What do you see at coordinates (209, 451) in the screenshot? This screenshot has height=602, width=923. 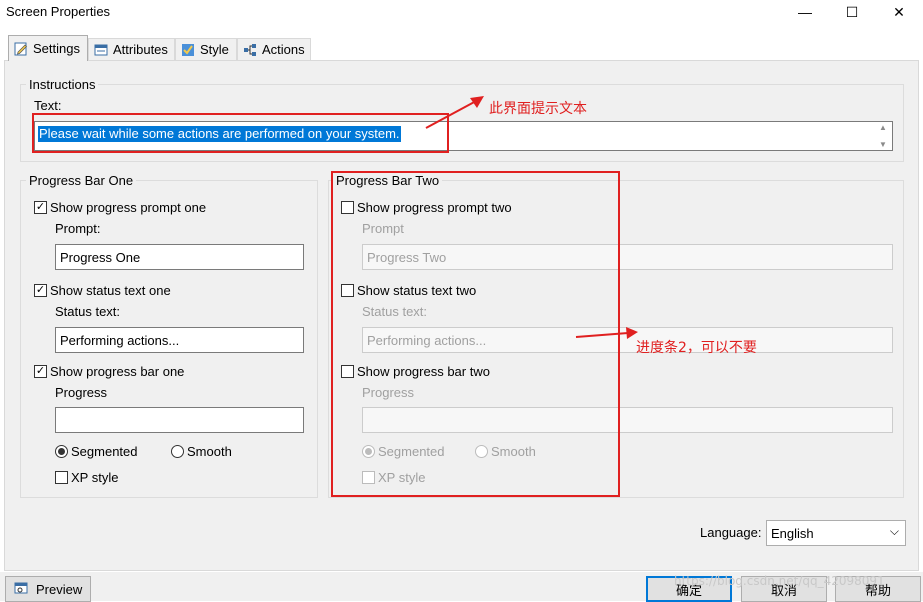 I see `smooth-one-label: Smooth` at bounding box center [209, 451].